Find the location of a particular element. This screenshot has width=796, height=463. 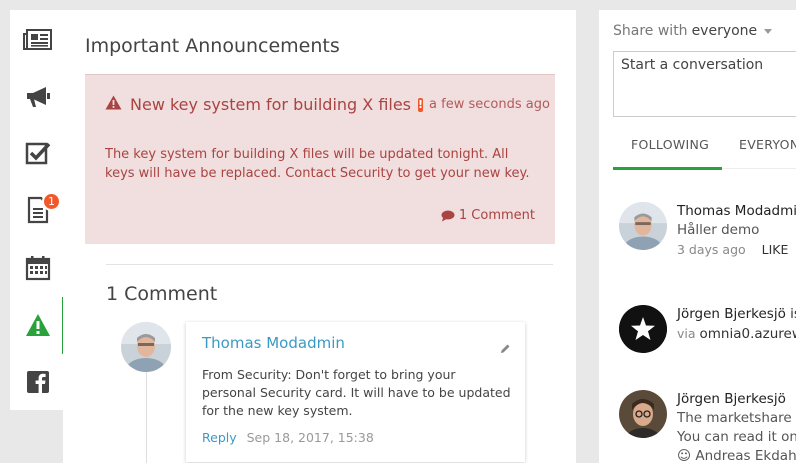

feed-via: via omnia0.azurew is located at coordinates (736, 334).